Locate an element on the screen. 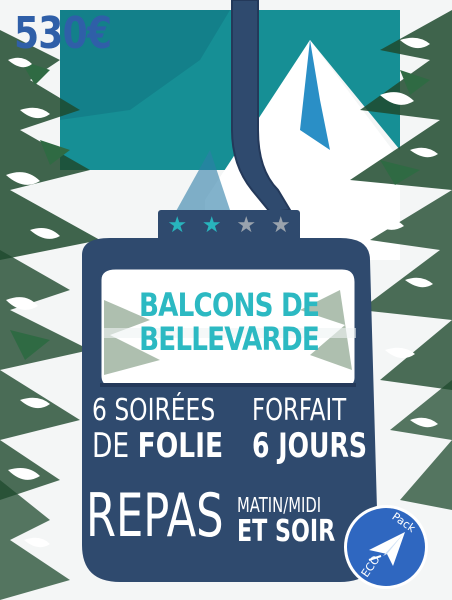 The image size is (452, 600). soirees-block: 6 SOIRÉES DE FOLIE is located at coordinates (176, 429).